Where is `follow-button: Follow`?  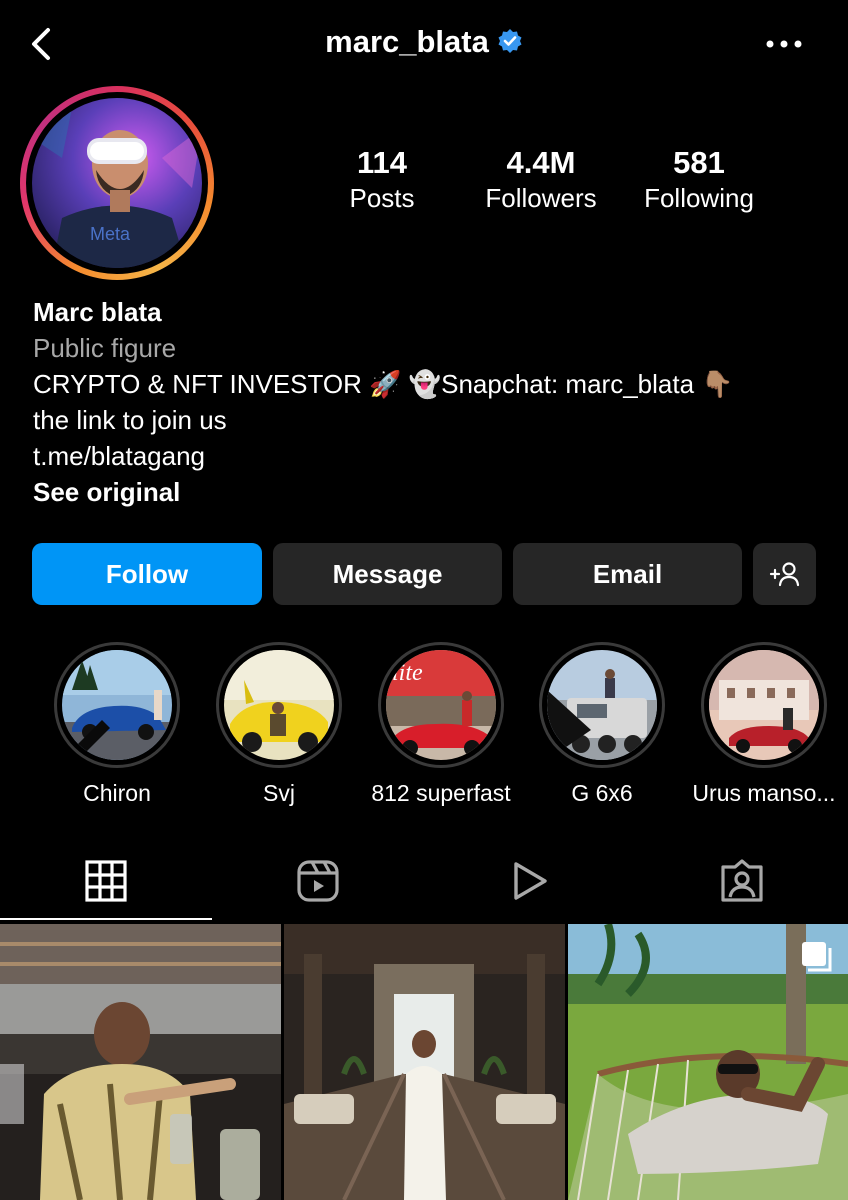 follow-button: Follow is located at coordinates (147, 574).